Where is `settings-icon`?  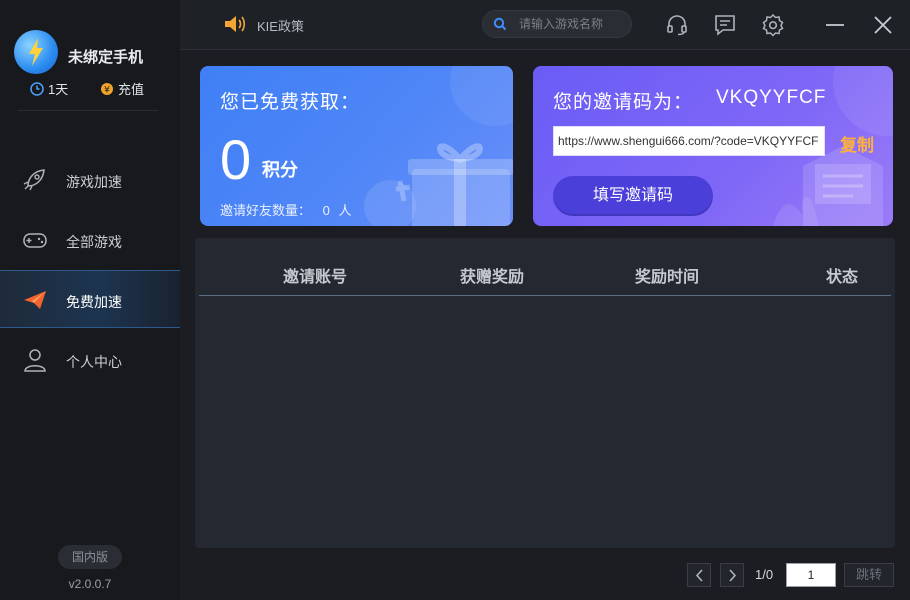 settings-icon is located at coordinates (773, 25).